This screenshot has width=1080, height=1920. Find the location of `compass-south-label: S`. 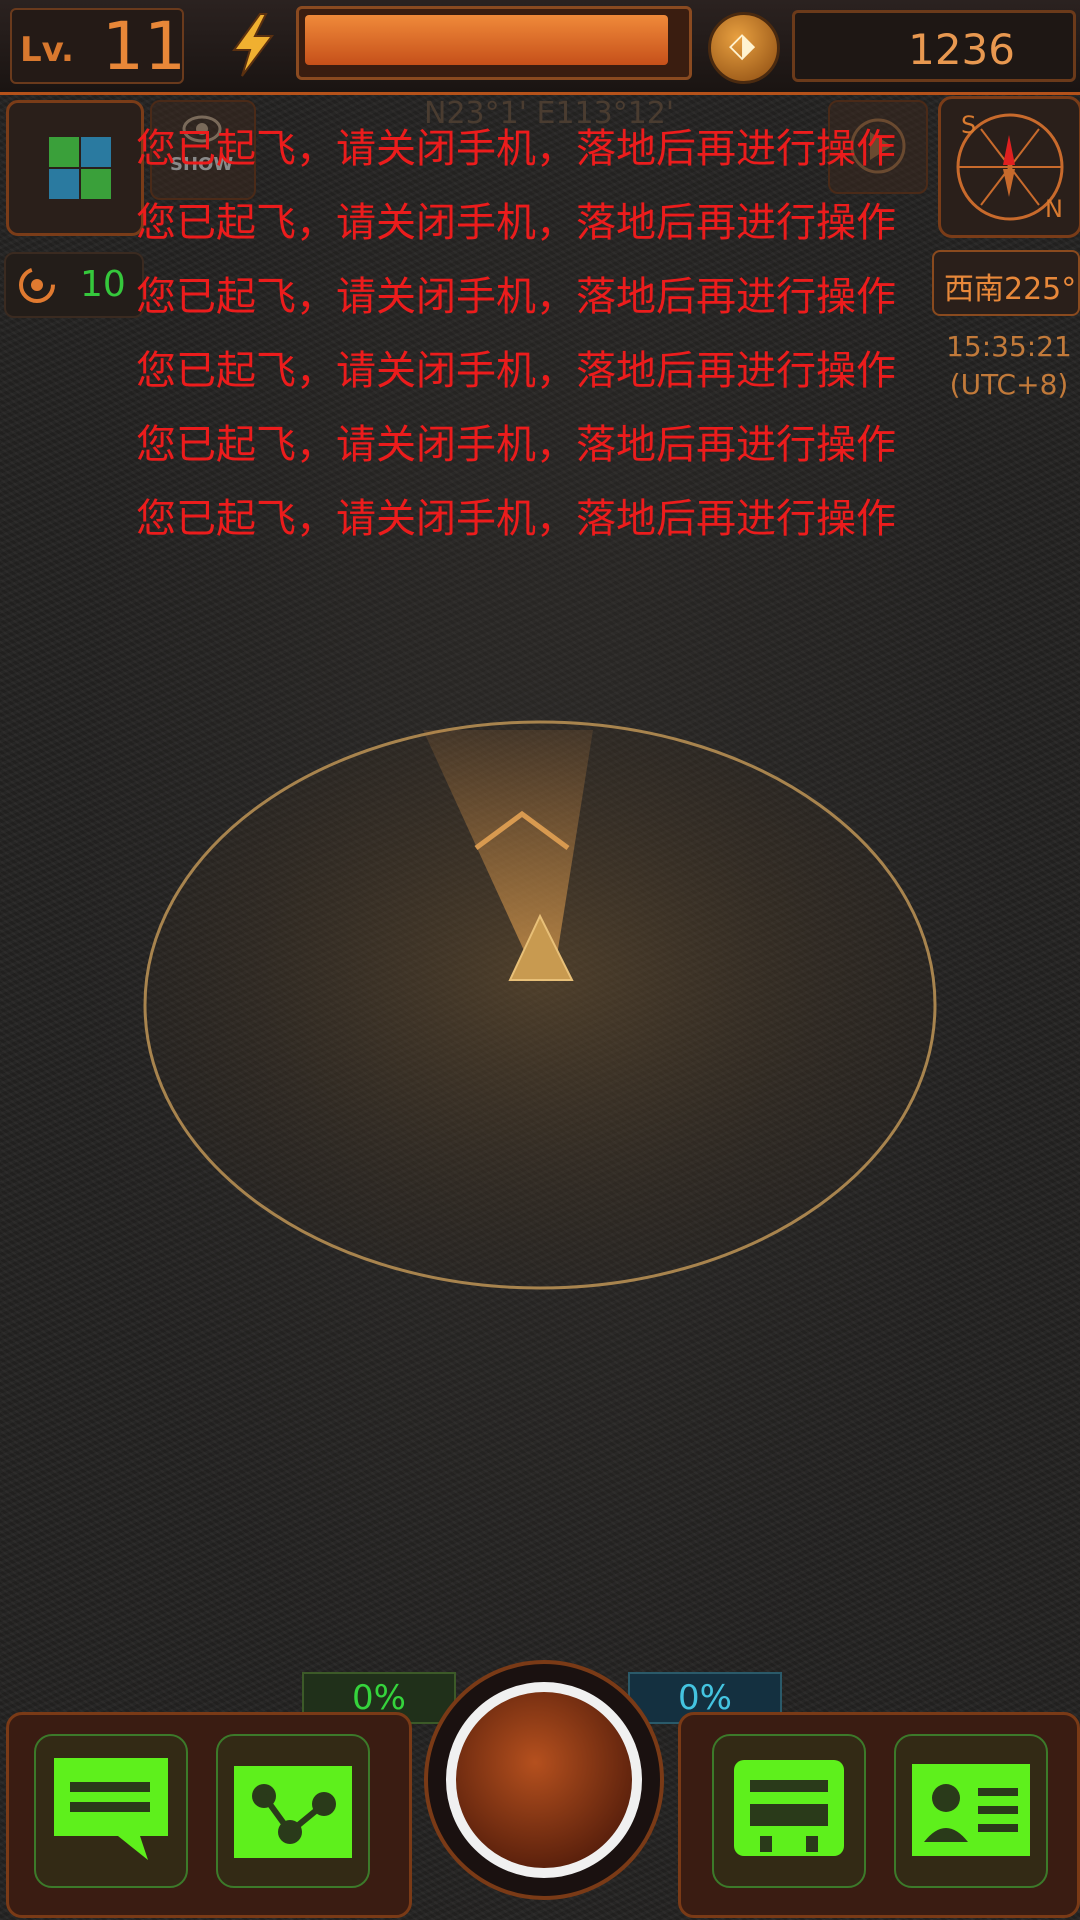

compass-south-label: S is located at coordinates (968, 125).